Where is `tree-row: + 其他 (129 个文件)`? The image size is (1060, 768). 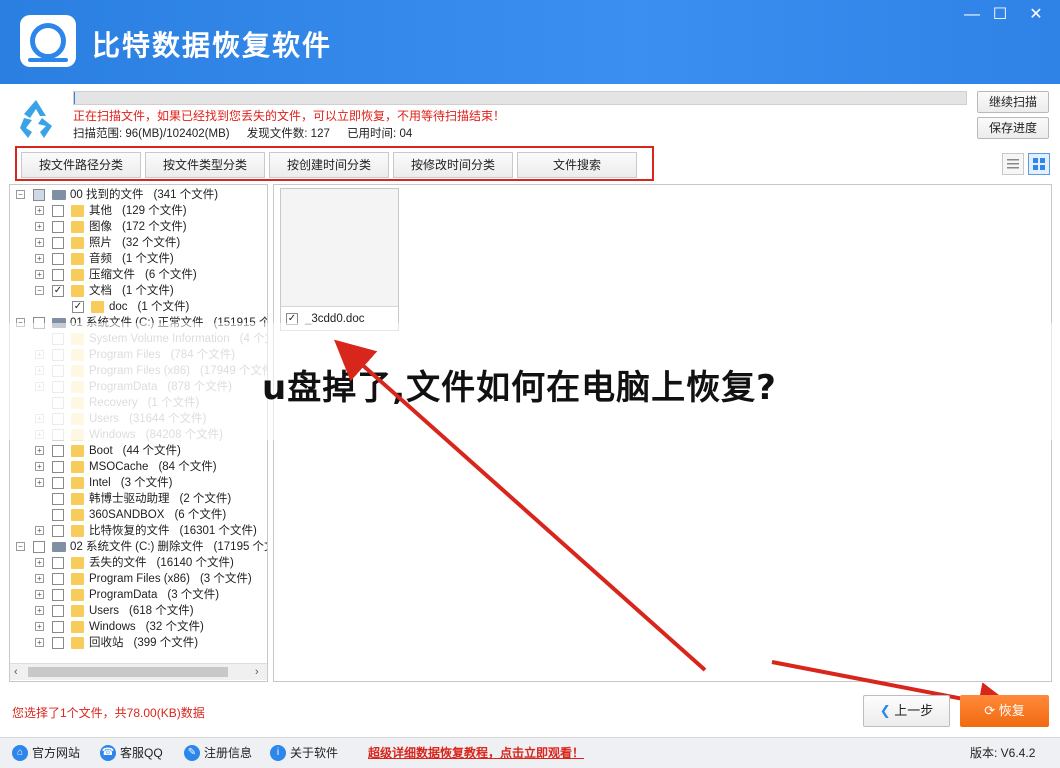 tree-row: + 其他 (129 个文件) is located at coordinates (138, 211).